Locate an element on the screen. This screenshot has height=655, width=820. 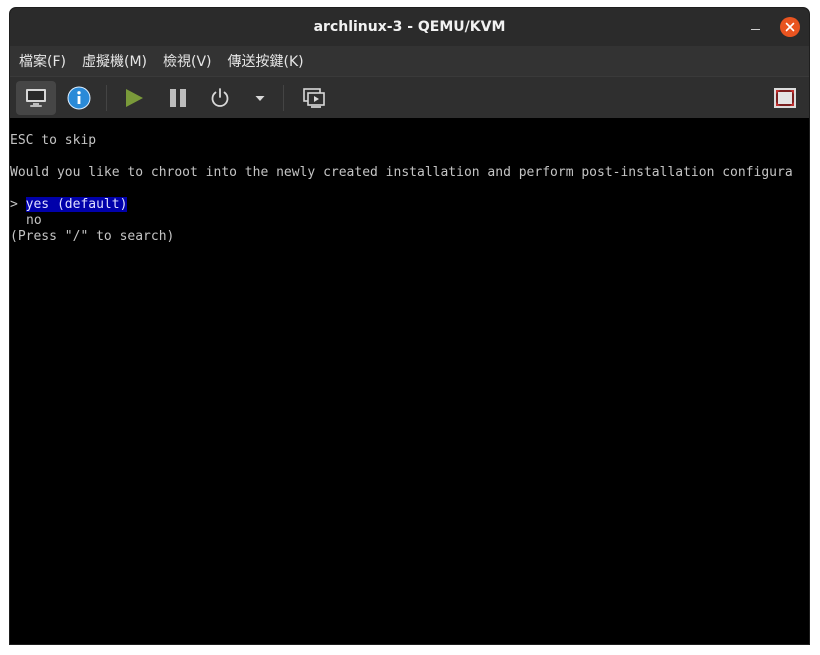
menu-send-key: 傳送按鍵(K) is located at coordinates (266, 61).